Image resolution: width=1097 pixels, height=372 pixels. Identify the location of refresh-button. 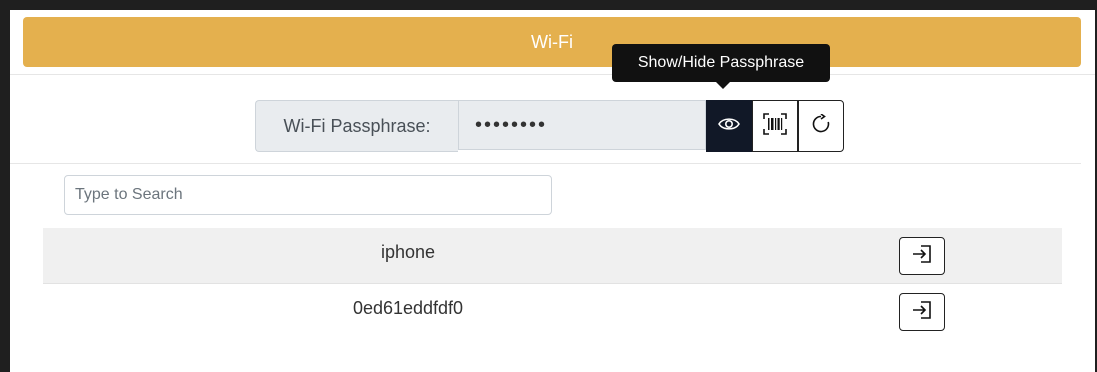
(821, 126).